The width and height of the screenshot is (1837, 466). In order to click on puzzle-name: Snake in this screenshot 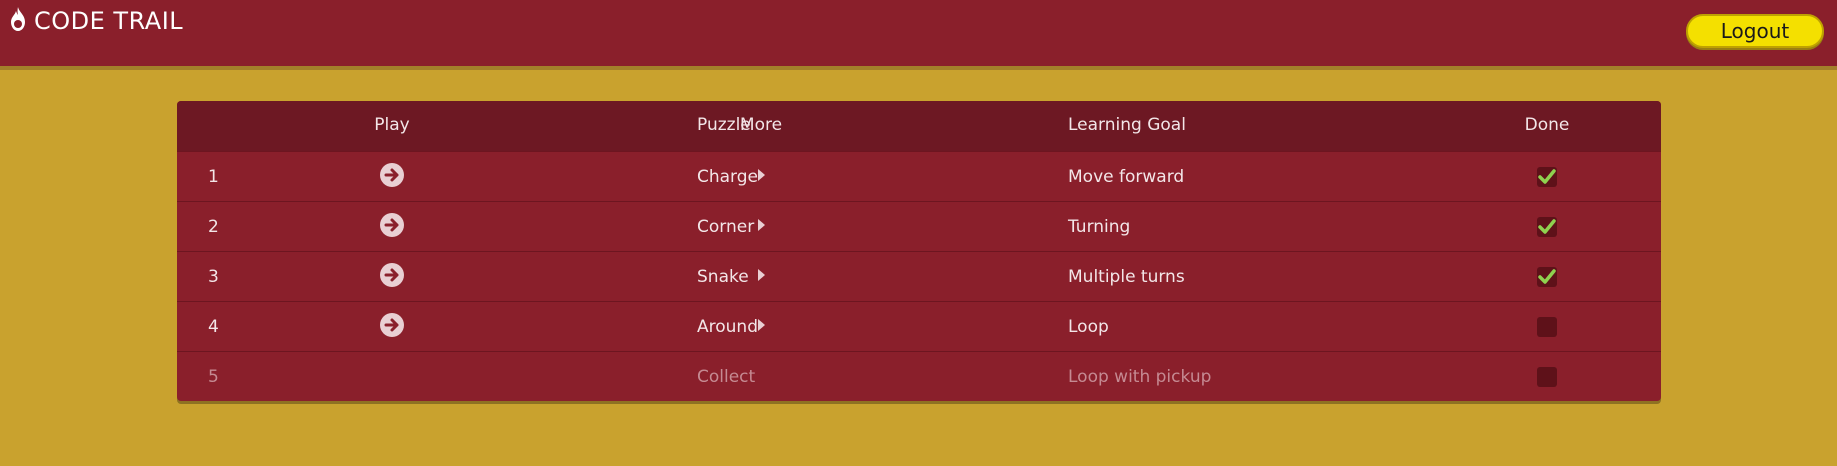, I will do `click(723, 277)`.